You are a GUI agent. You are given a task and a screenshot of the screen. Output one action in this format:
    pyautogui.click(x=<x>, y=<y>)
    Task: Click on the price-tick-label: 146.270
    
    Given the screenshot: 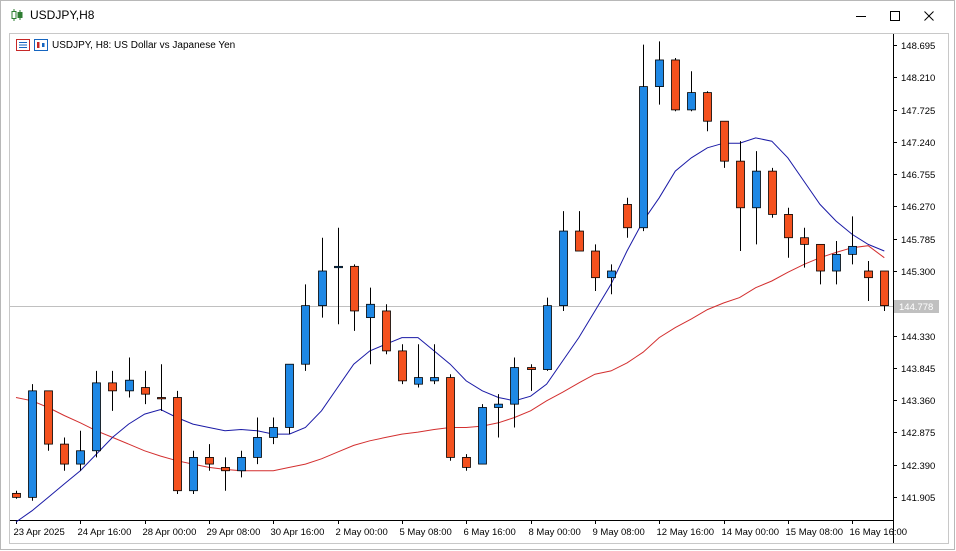 What is the action you would take?
    pyautogui.click(x=918, y=207)
    